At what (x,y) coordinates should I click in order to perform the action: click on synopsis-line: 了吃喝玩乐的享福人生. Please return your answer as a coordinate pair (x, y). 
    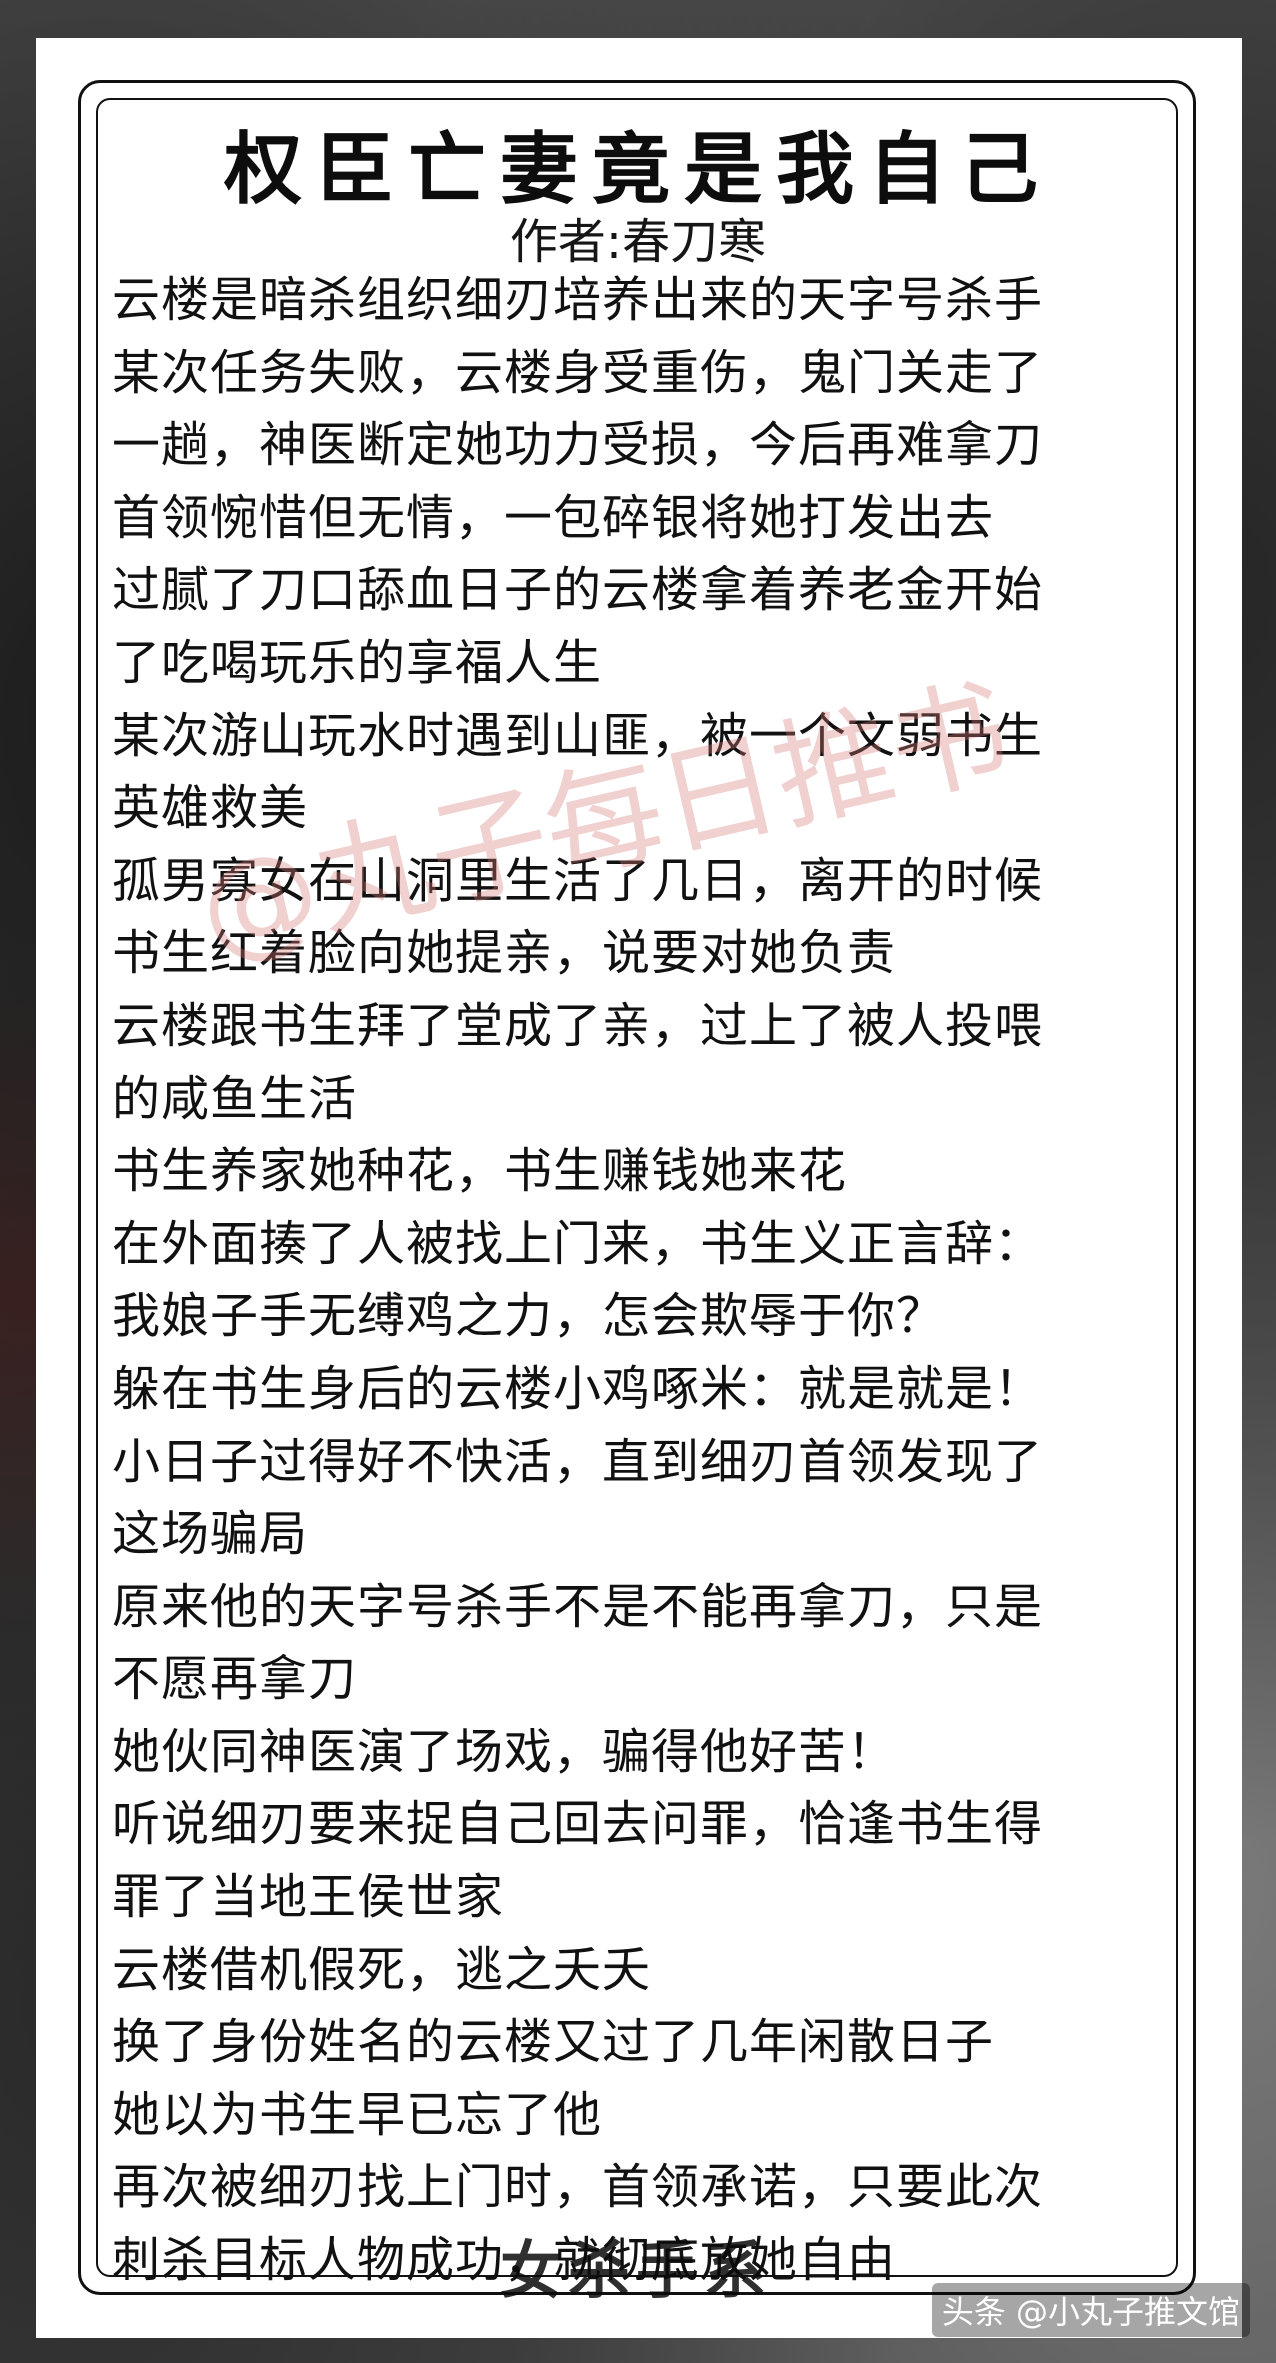
    Looking at the image, I should click on (357, 662).